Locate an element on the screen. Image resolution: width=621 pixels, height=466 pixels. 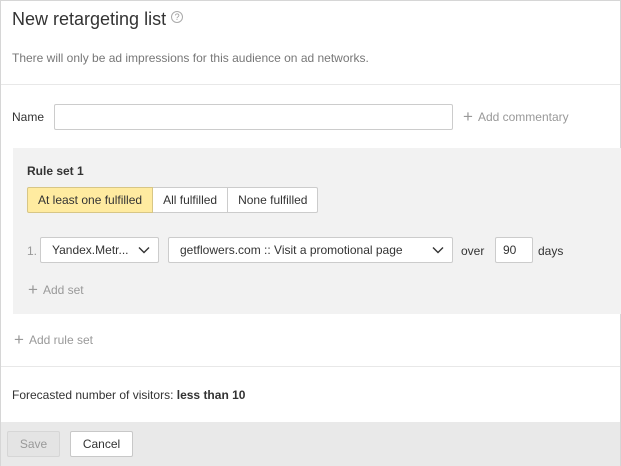
forecast-label: Forecasted number of visitors: is located at coordinates (93, 395).